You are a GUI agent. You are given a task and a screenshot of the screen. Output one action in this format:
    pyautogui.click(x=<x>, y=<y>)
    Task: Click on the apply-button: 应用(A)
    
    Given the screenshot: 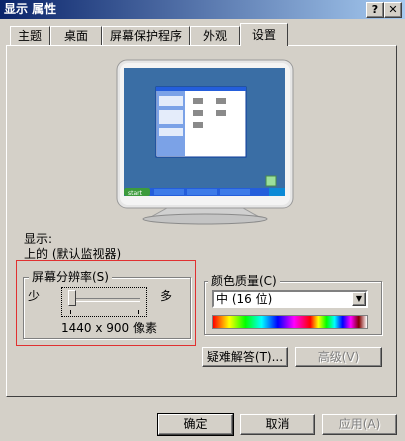 What is the action you would take?
    pyautogui.click(x=359, y=424)
    